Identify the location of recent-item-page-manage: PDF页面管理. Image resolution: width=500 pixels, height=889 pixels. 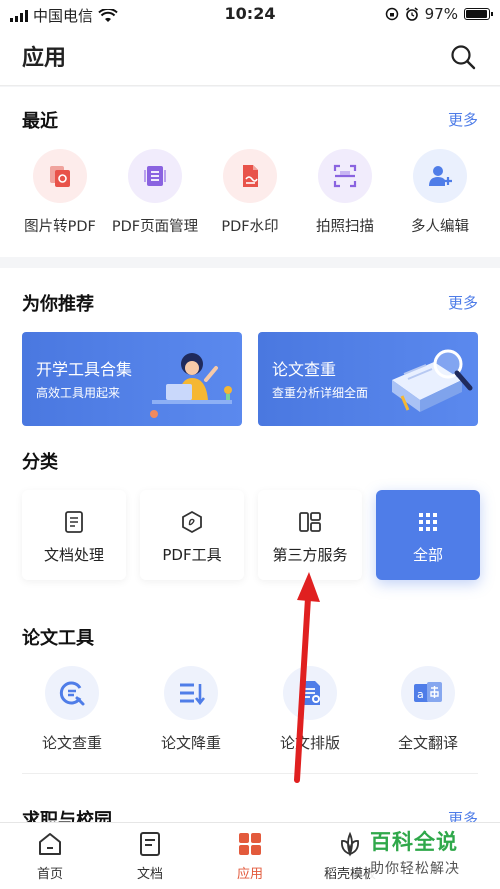
(155, 192).